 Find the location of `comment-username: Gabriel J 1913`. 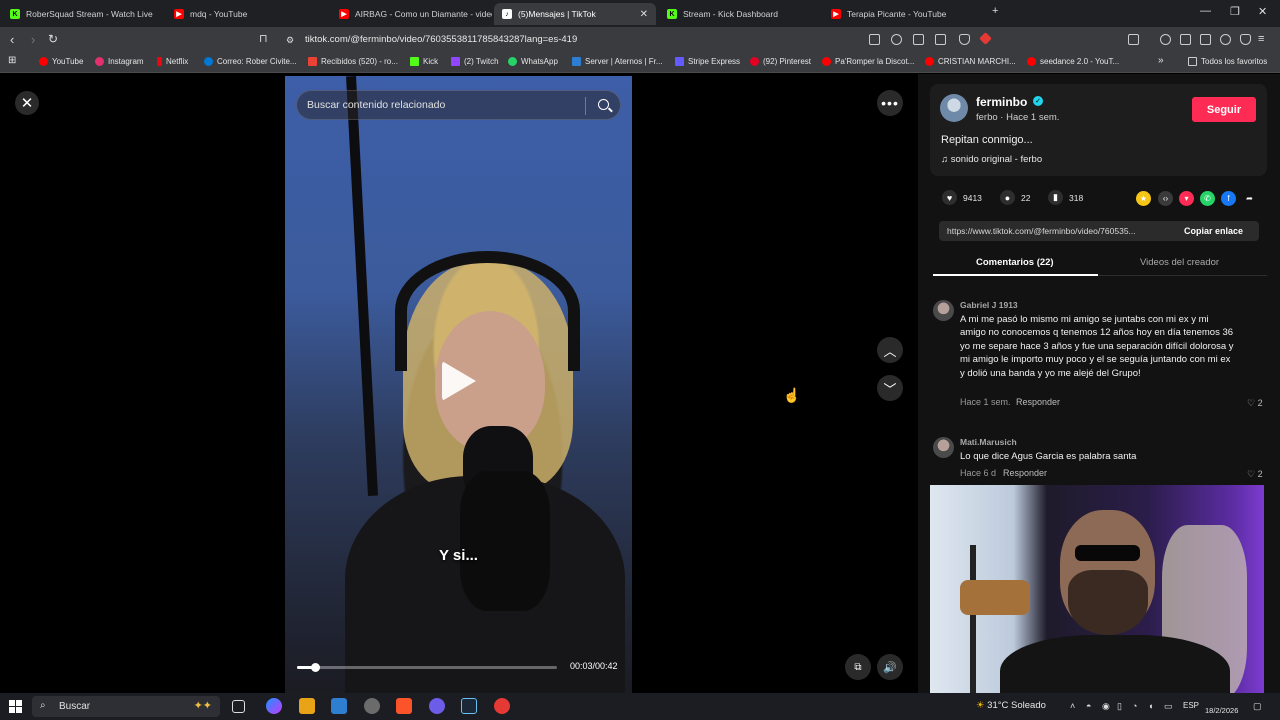

comment-username: Gabriel J 1913 is located at coordinates (989, 305).